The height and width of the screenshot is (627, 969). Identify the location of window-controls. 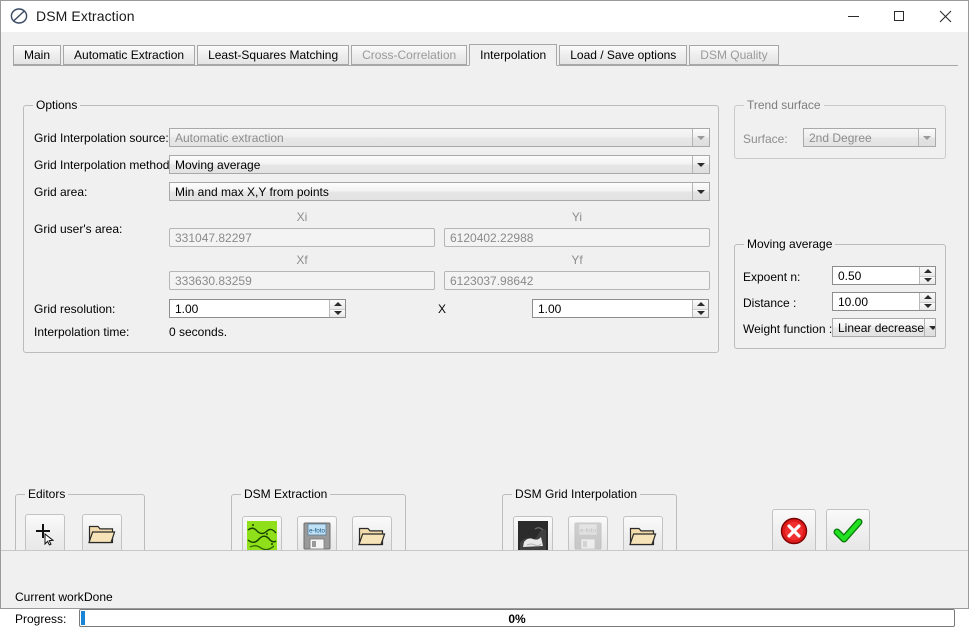
(899, 16).